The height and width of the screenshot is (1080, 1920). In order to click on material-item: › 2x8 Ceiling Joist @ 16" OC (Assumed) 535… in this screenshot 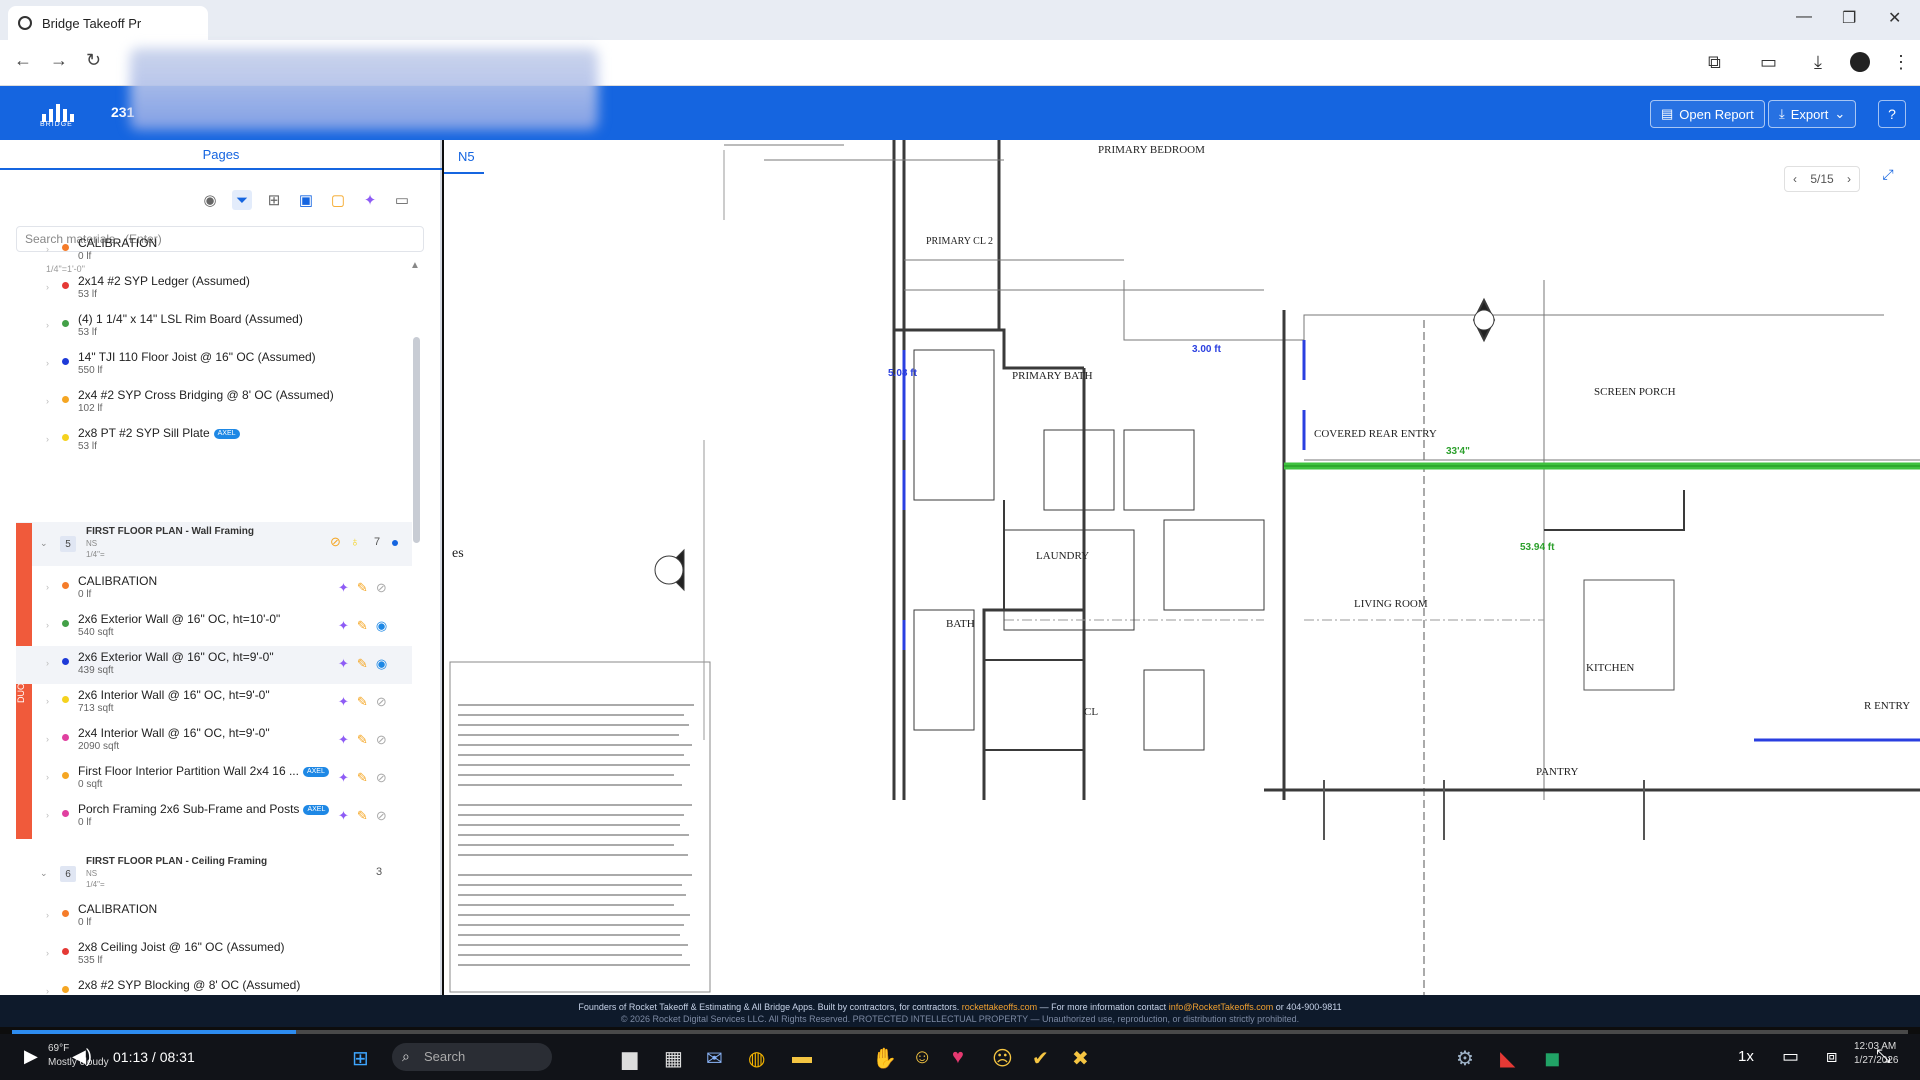, I will do `click(214, 955)`.